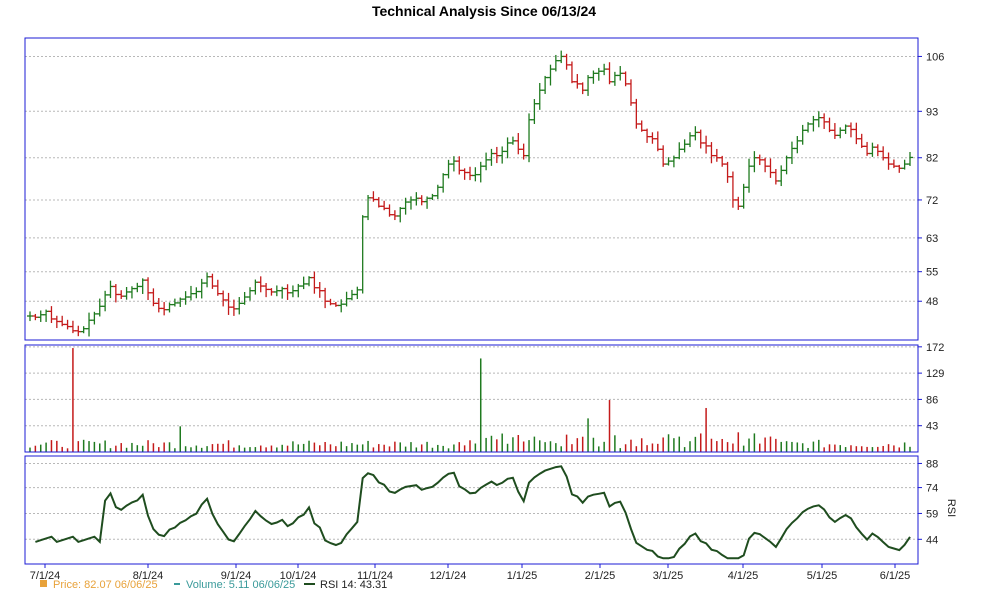 The height and width of the screenshot is (600, 1000). I want to click on price-tick-label: 93, so click(932, 112).